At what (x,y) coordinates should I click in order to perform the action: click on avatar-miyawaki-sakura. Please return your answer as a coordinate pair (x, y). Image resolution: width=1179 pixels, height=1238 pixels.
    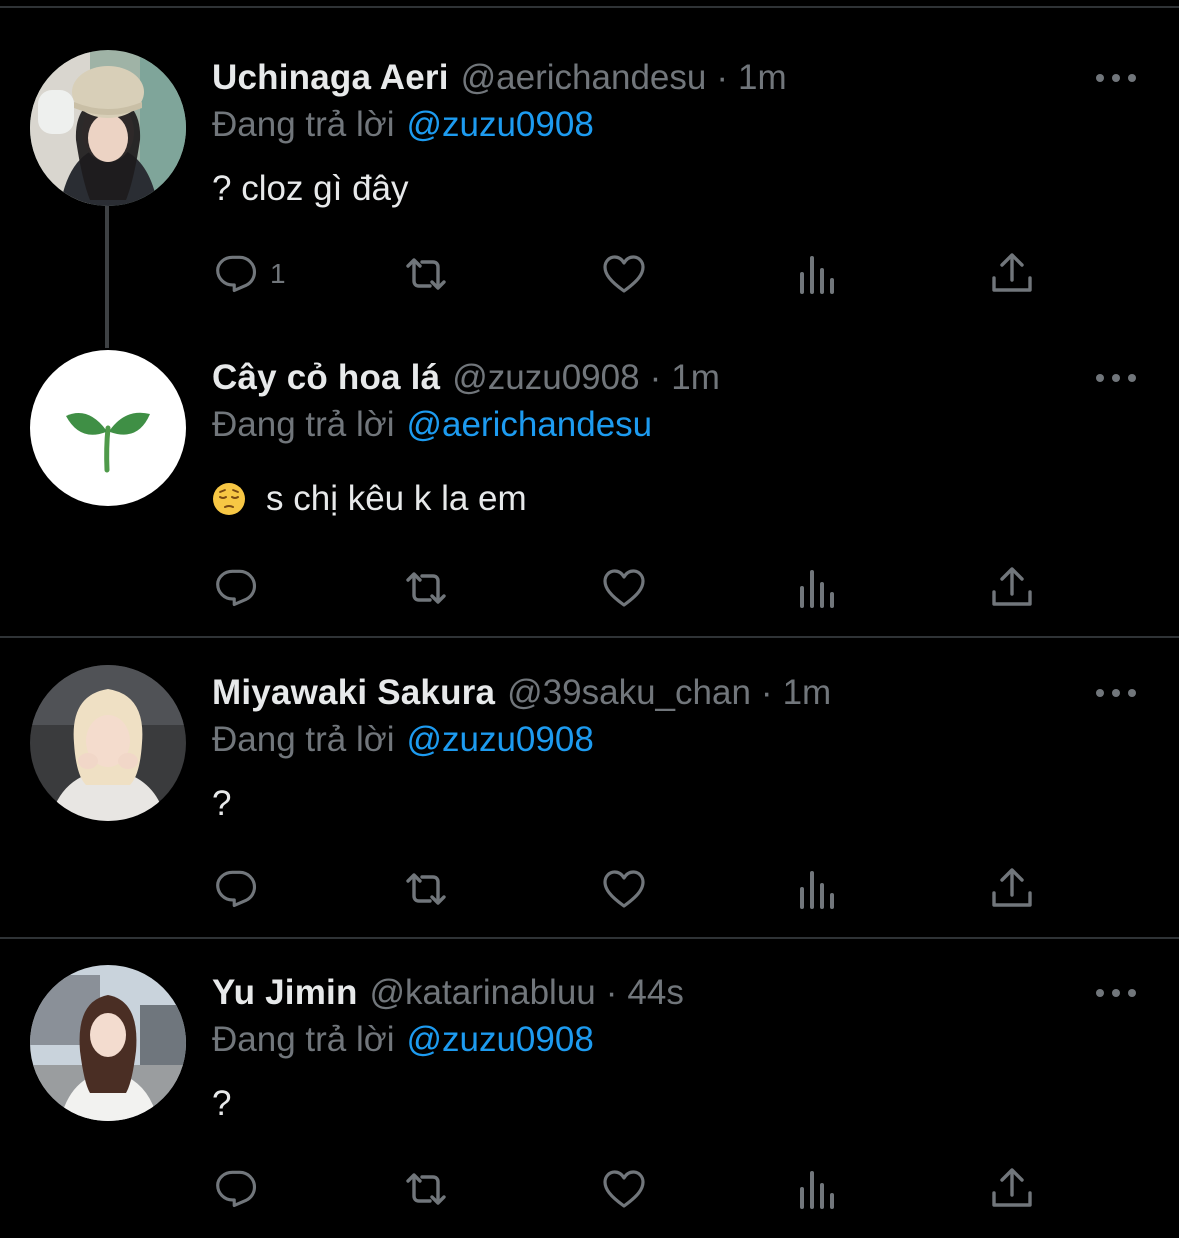
    Looking at the image, I should click on (108, 743).